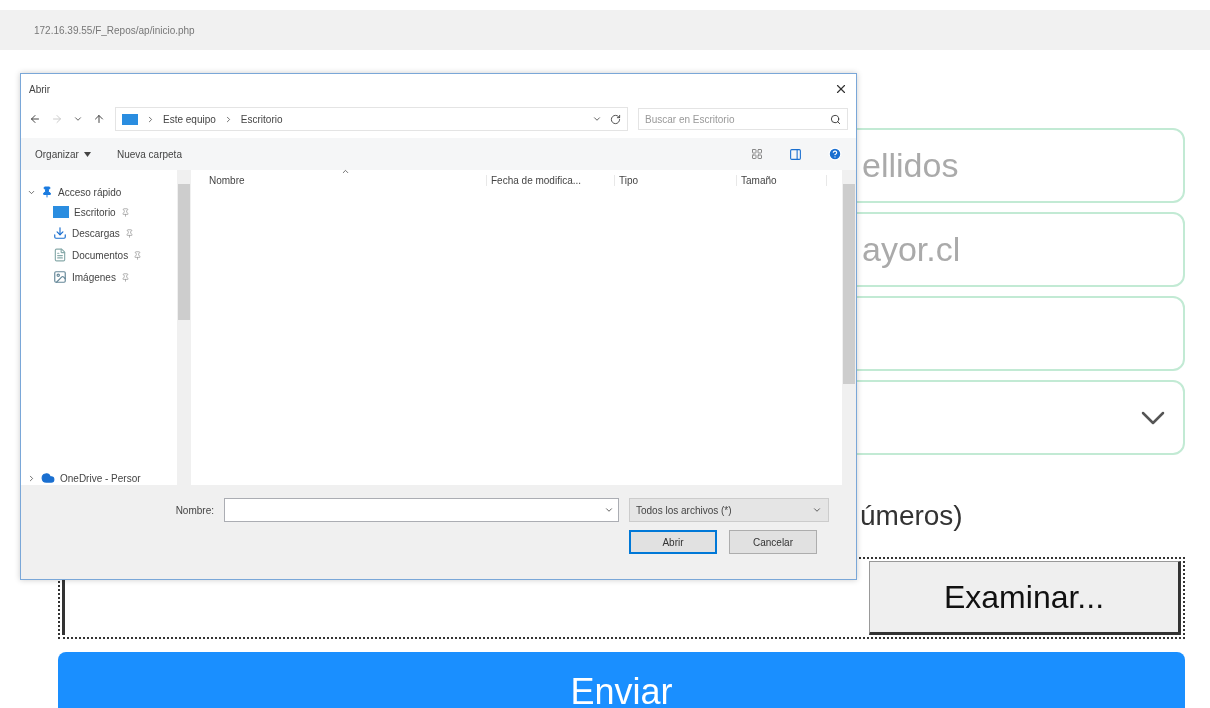  What do you see at coordinates (87, 155) in the screenshot?
I see `caret-icon` at bounding box center [87, 155].